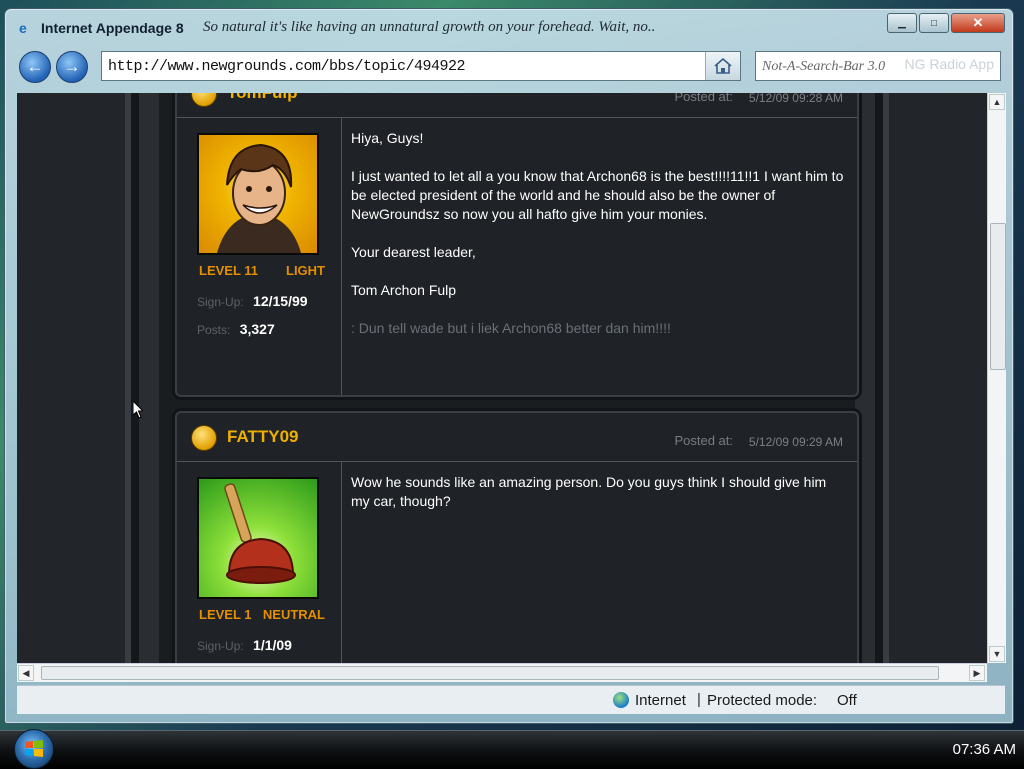 The image size is (1024, 769). Describe the element at coordinates (293, 614) in the screenshot. I see `user-alignment: NEUTRAL` at that location.